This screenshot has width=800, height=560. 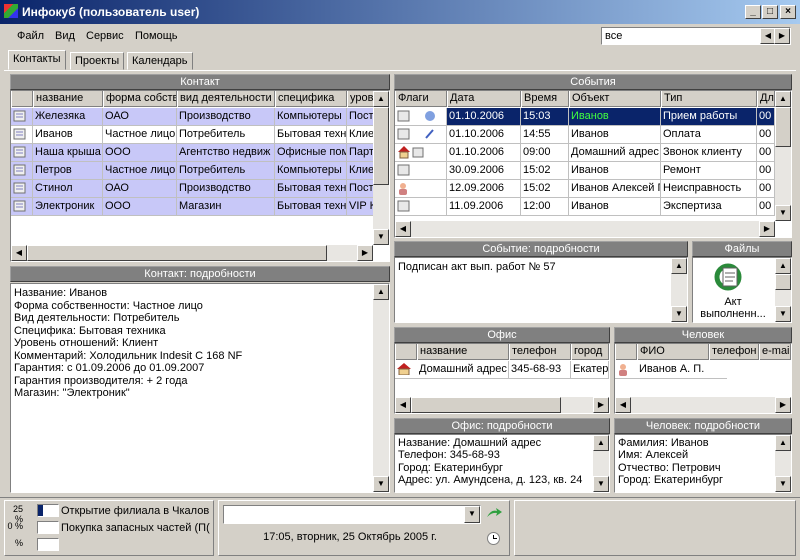 I want to click on events-vscroll: ▲ ▼, so click(x=783, y=156).